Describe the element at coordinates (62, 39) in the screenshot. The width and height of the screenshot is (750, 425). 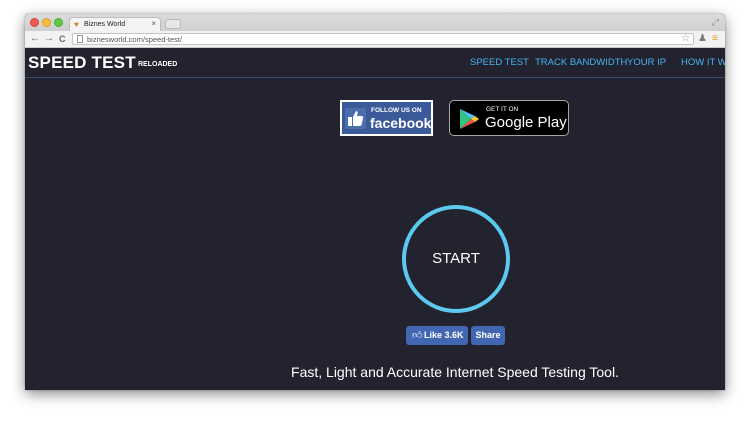
I see `reload-button: C` at that location.